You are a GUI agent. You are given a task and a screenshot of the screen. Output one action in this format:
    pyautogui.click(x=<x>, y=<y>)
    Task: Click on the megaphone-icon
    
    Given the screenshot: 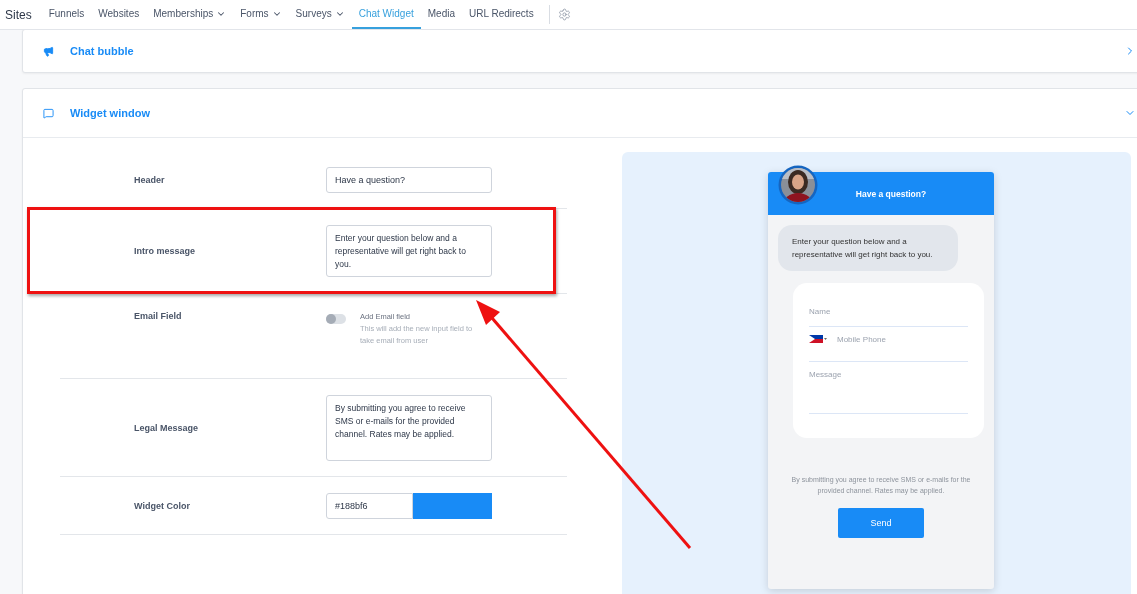 What is the action you would take?
    pyautogui.click(x=48, y=51)
    